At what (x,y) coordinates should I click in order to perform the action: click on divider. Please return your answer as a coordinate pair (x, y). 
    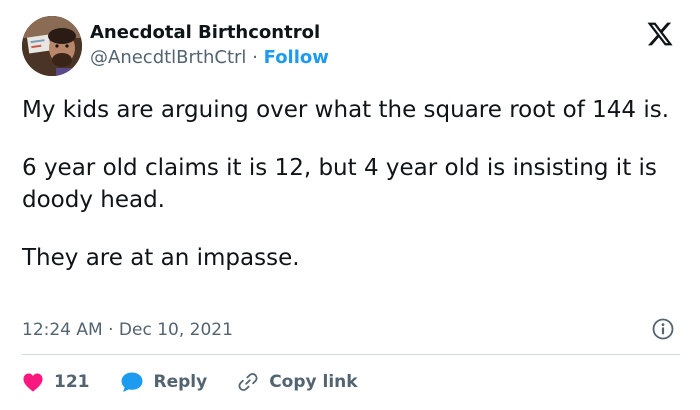
    Looking at the image, I should click on (351, 354).